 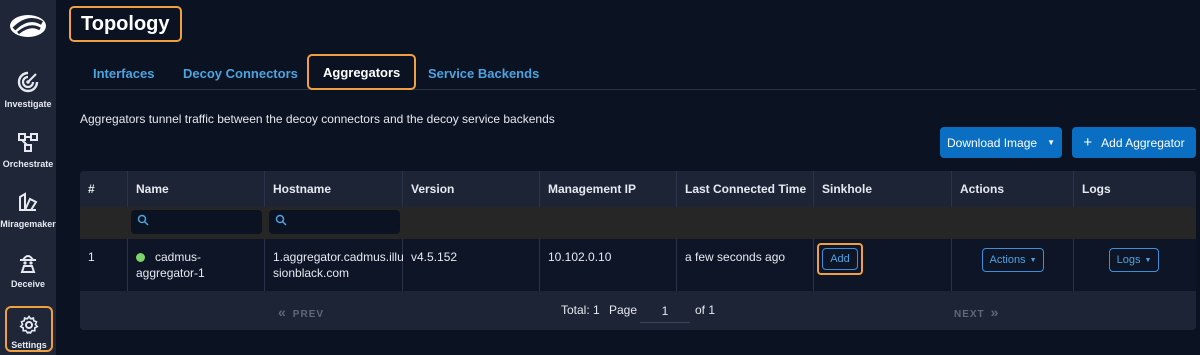 What do you see at coordinates (883, 189) in the screenshot?
I see `column-header: Sinkhole` at bounding box center [883, 189].